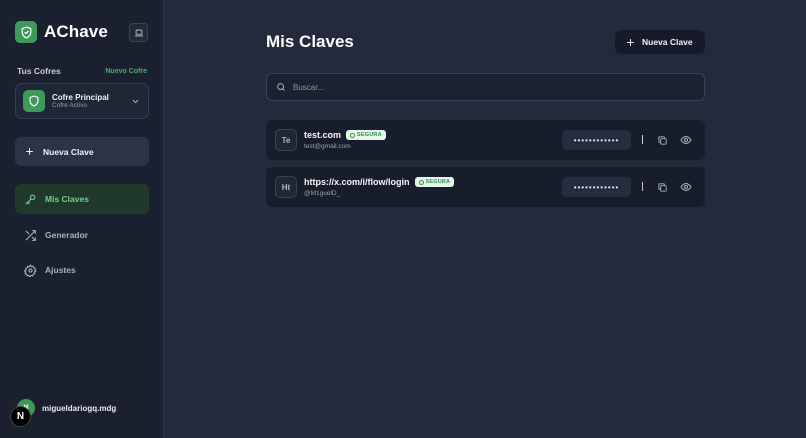  Describe the element at coordinates (20, 416) in the screenshot. I see `dev-tools-badge: N` at that location.